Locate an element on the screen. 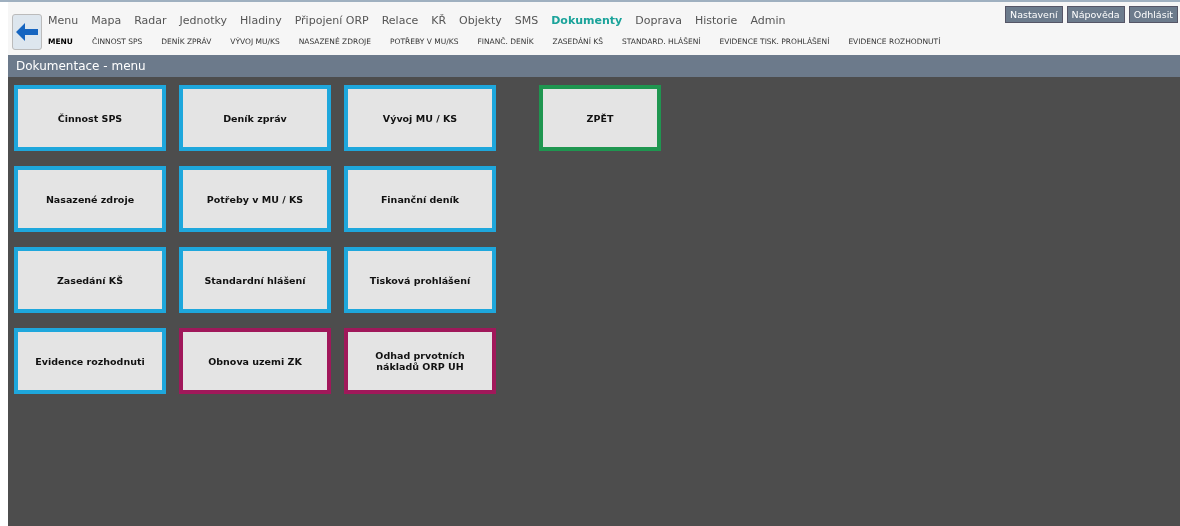 The height and width of the screenshot is (526, 1180). header-button: Nápověda is located at coordinates (1095, 14).